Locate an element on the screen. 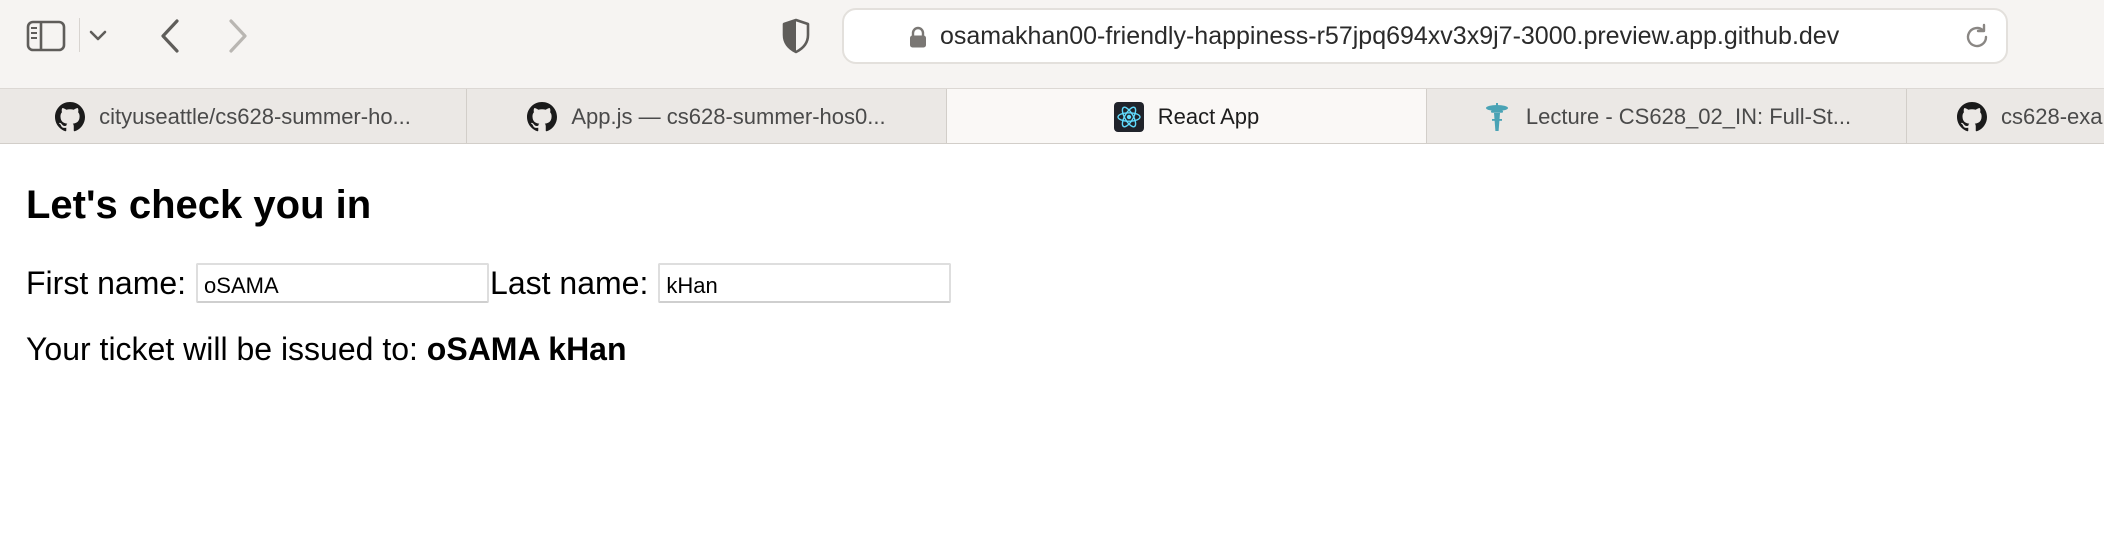  react-icon is located at coordinates (1128, 117).